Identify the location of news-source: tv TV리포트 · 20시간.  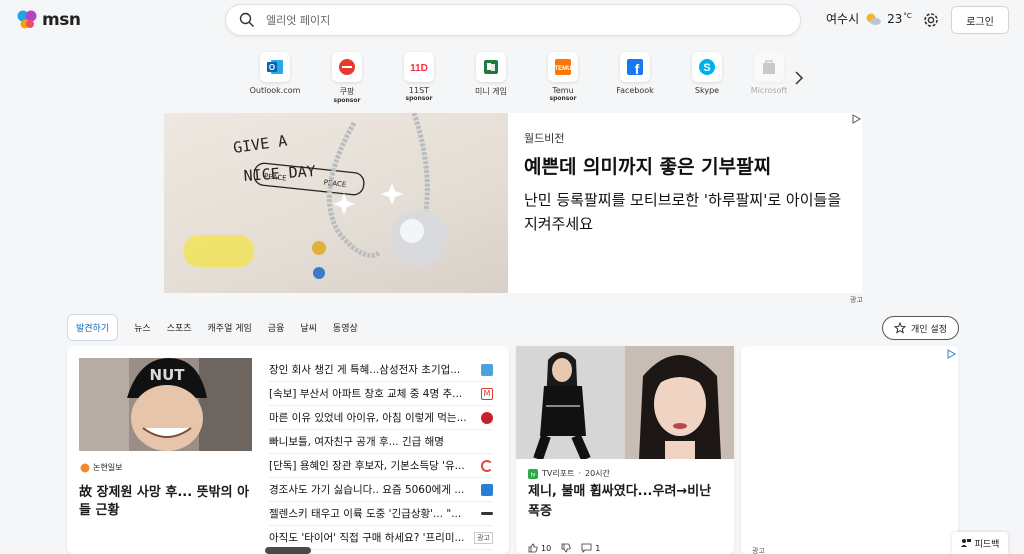
(569, 473).